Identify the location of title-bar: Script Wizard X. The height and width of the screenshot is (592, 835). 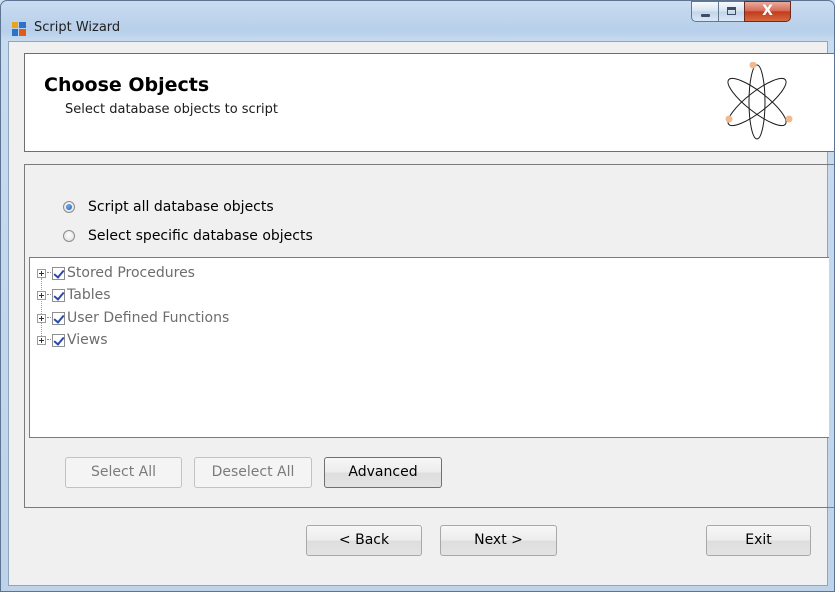
(417, 21).